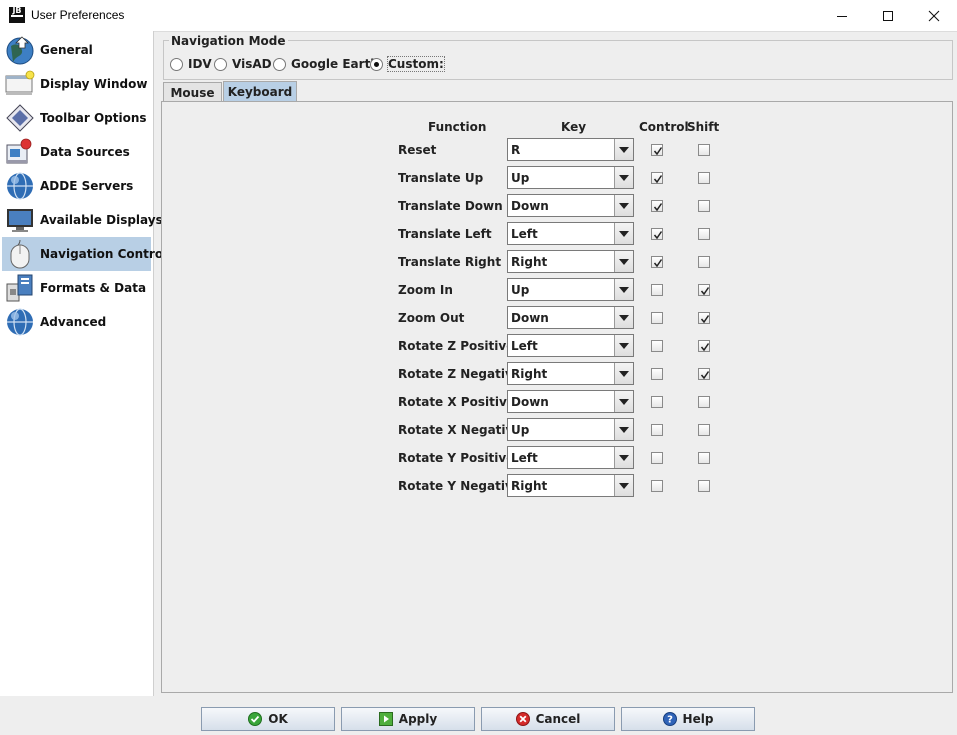 Image resolution: width=957 pixels, height=735 pixels. Describe the element at coordinates (888, 15) in the screenshot. I see `maximize-button` at that location.